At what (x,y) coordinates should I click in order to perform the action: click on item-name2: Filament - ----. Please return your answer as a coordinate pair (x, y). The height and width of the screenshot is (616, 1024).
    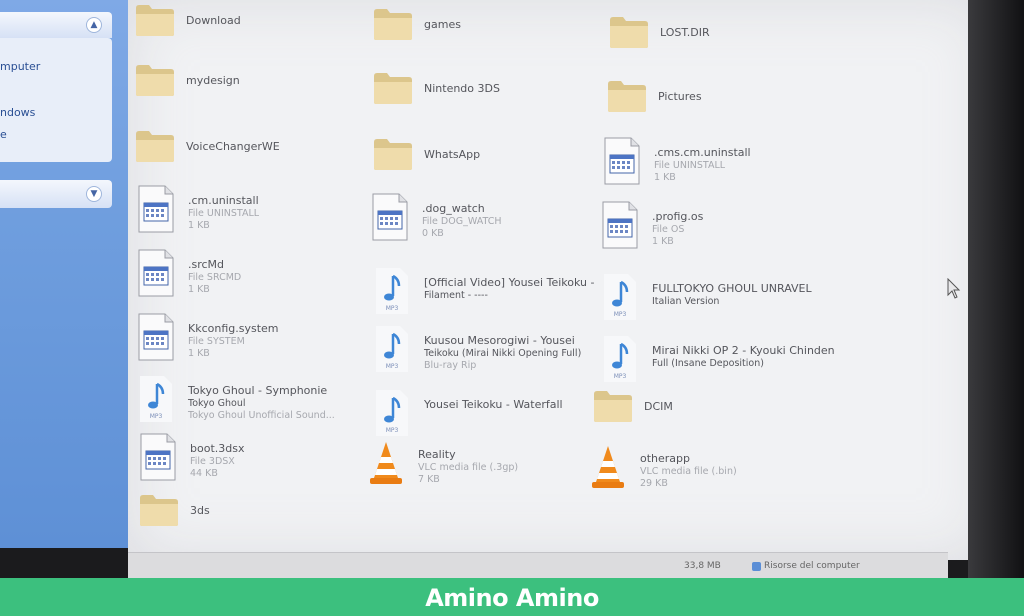
    Looking at the image, I should click on (456, 295).